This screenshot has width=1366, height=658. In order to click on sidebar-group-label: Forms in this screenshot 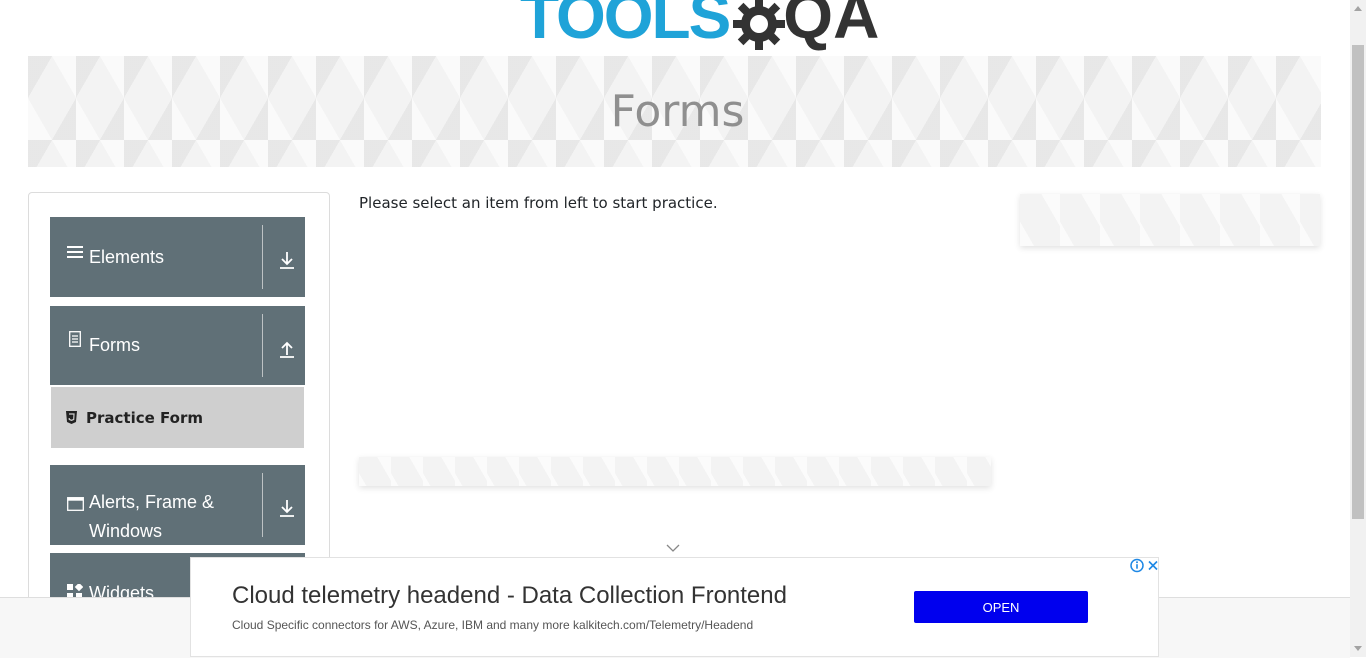, I will do `click(114, 345)`.